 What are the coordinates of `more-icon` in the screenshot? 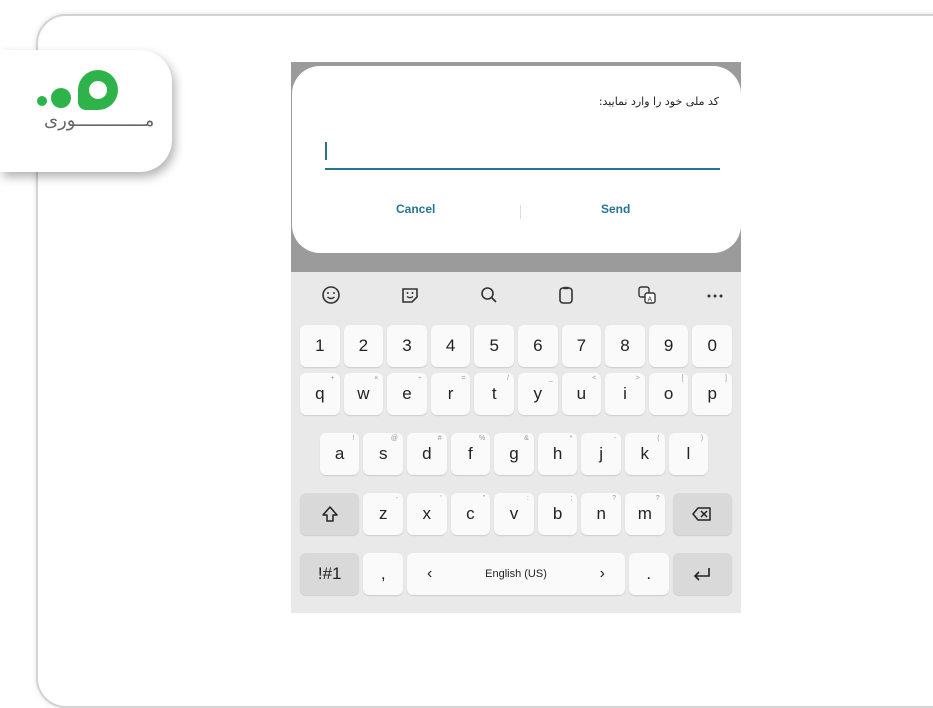 It's located at (715, 295).